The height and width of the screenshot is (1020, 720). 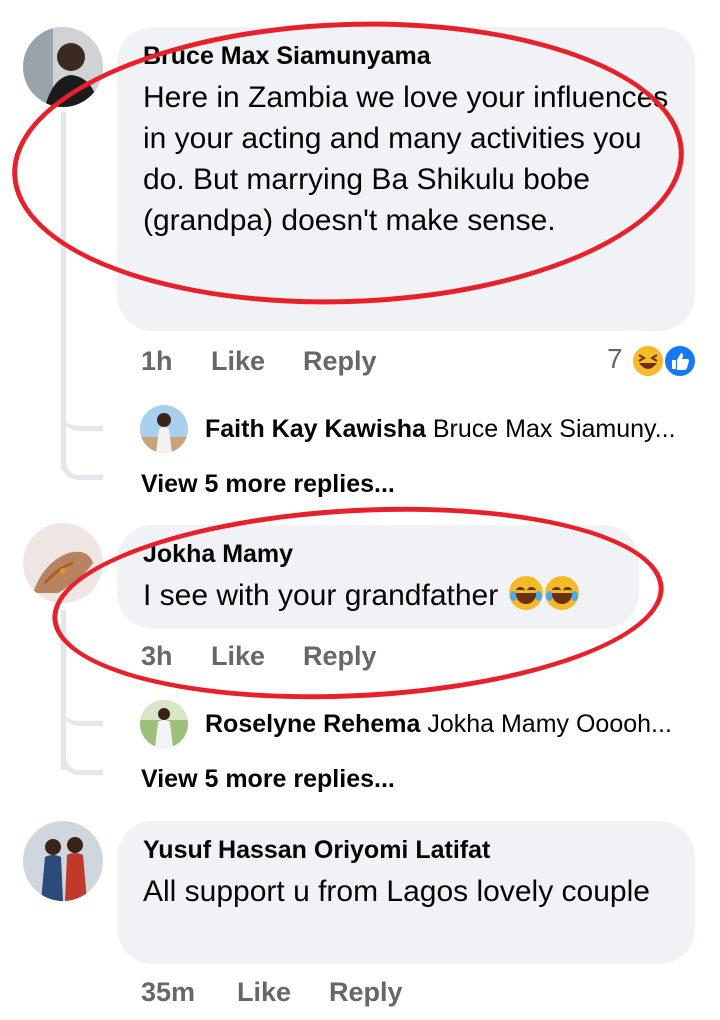 What do you see at coordinates (680, 361) in the screenshot?
I see `like-icon` at bounding box center [680, 361].